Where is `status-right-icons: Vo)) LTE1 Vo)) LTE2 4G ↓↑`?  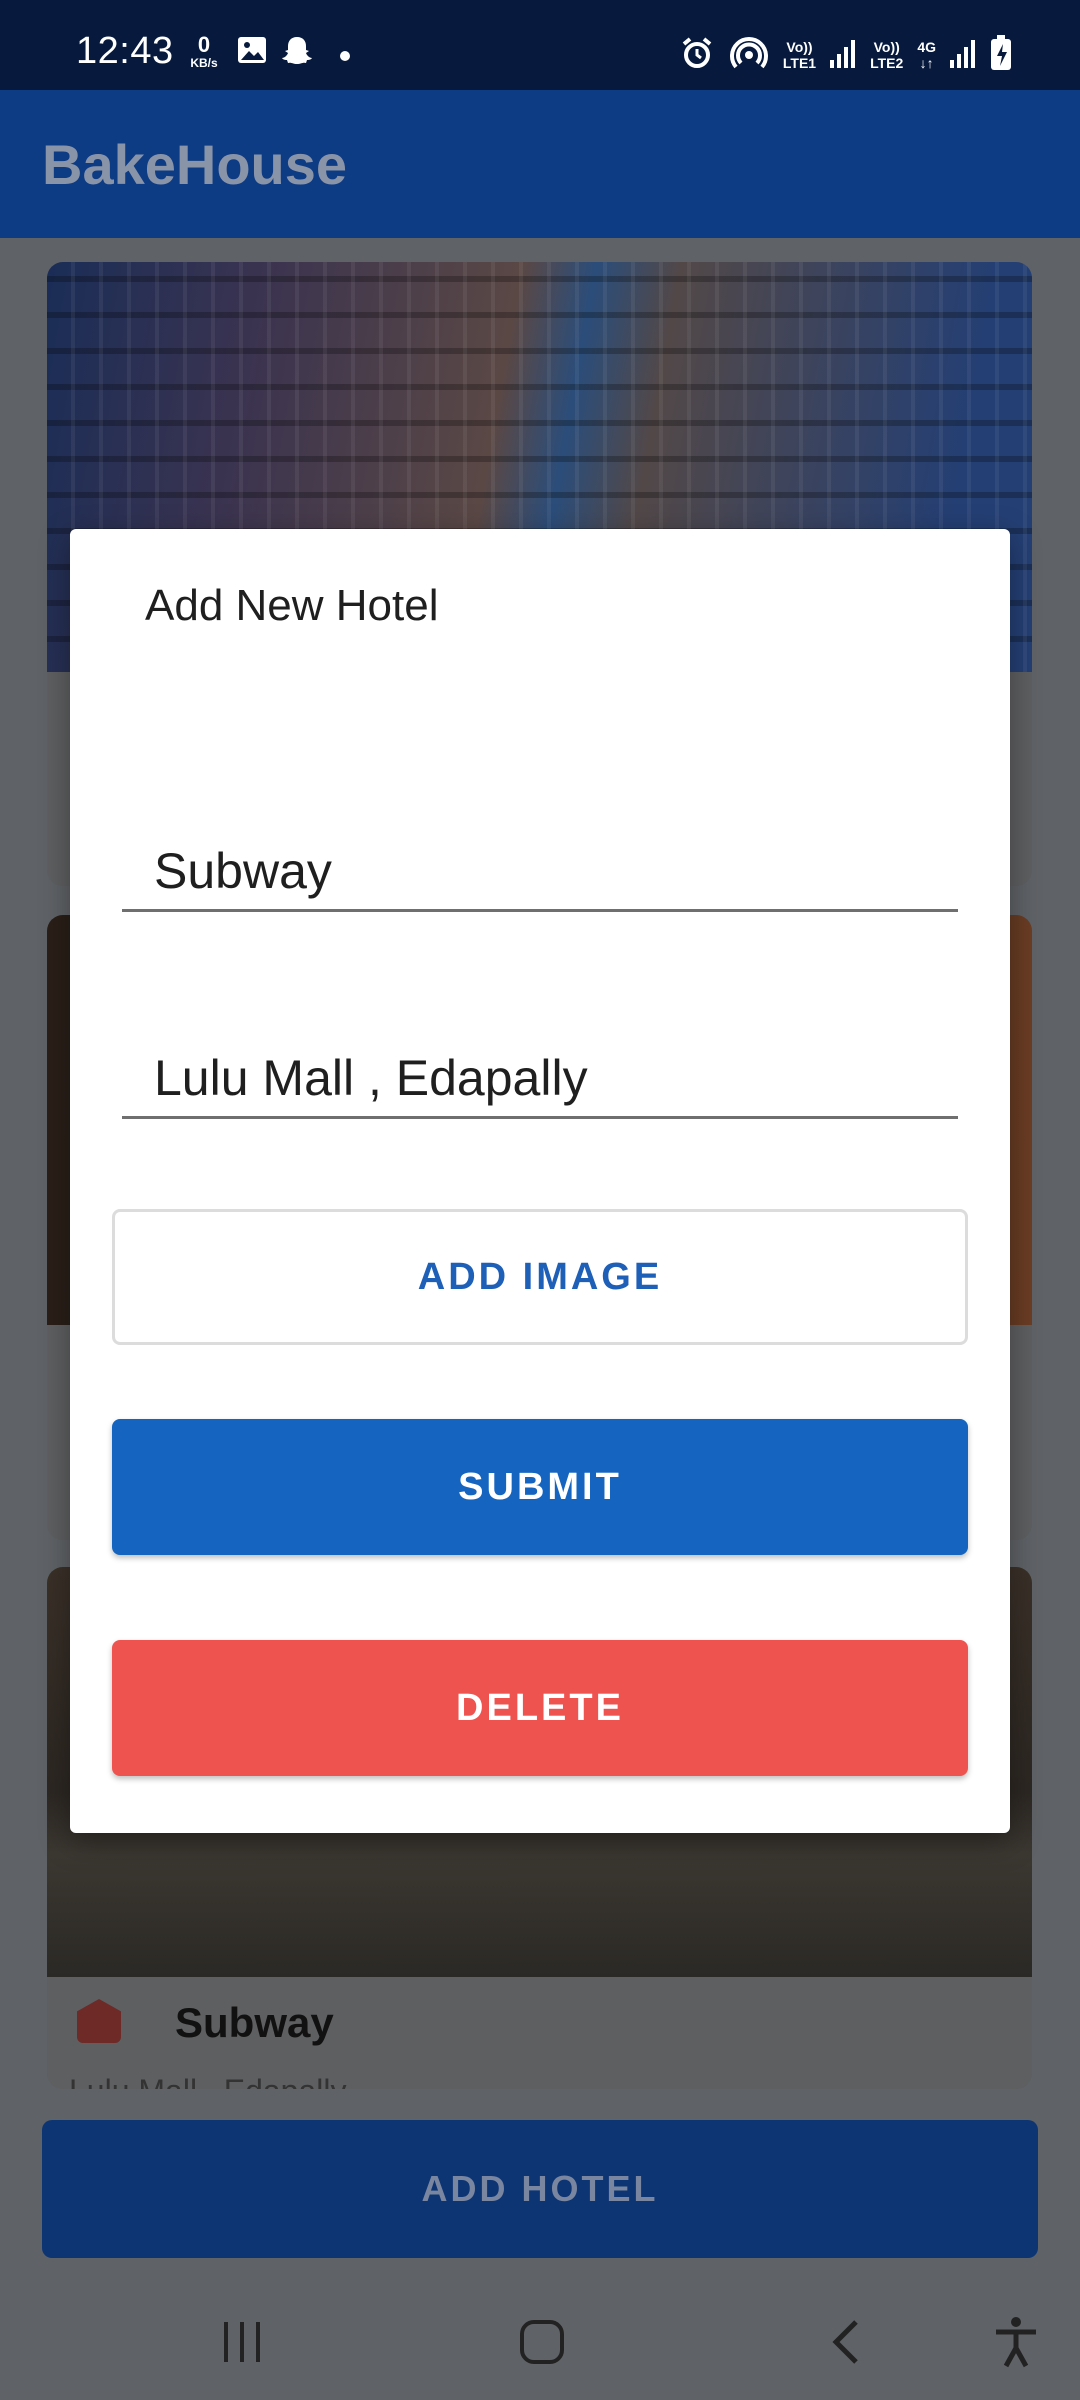
status-right-icons: Vo)) LTE1 Vo)) LTE2 4G ↓↑ is located at coordinates (845, 55).